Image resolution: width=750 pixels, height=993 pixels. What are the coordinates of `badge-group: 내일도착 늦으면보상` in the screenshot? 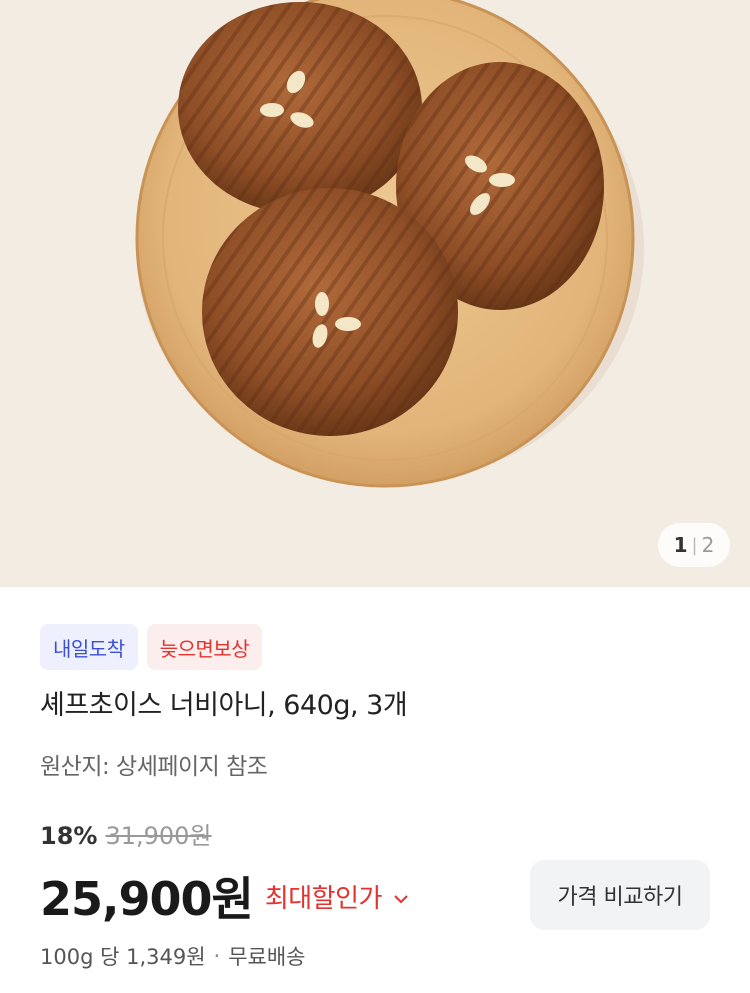 It's located at (151, 647).